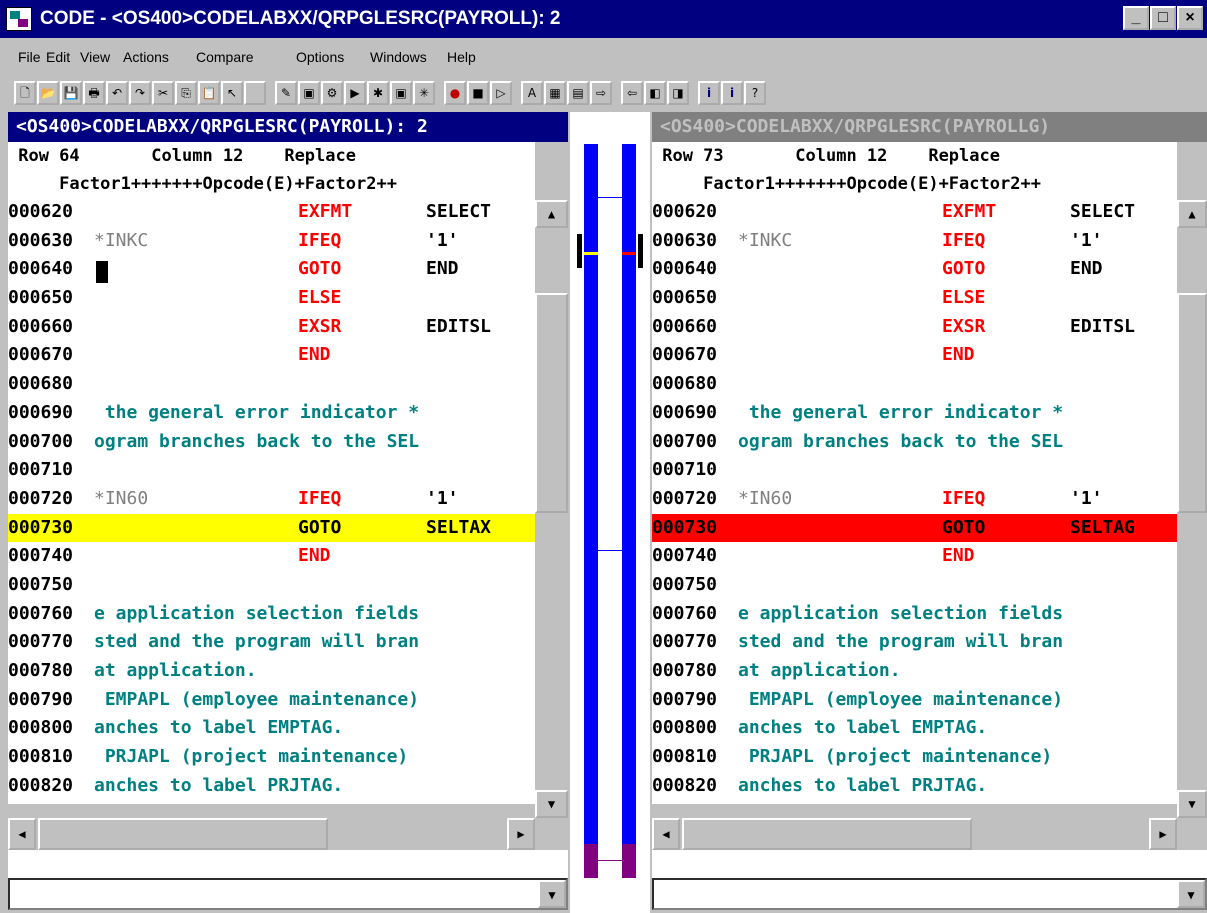 Image resolution: width=1207 pixels, height=913 pixels. I want to click on right-pane-header: <OS400>CODELABXX/QRPGLESRC(PAYROLLG), so click(929, 127).